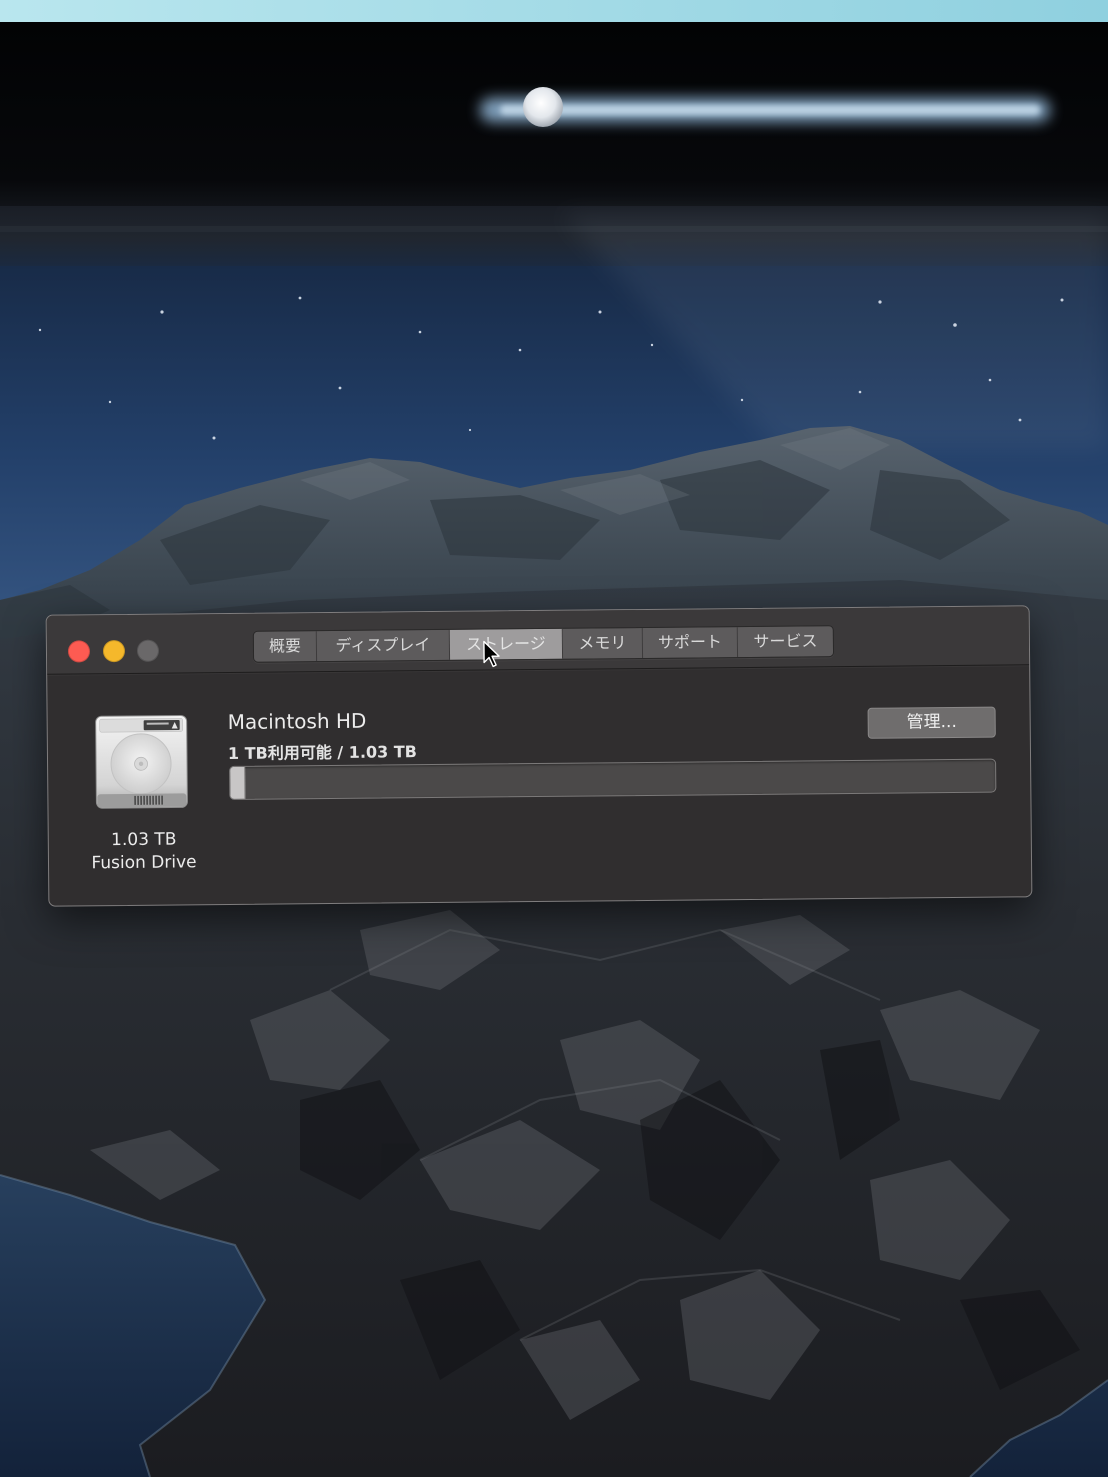  I want to click on storage-usage-bar, so click(613, 779).